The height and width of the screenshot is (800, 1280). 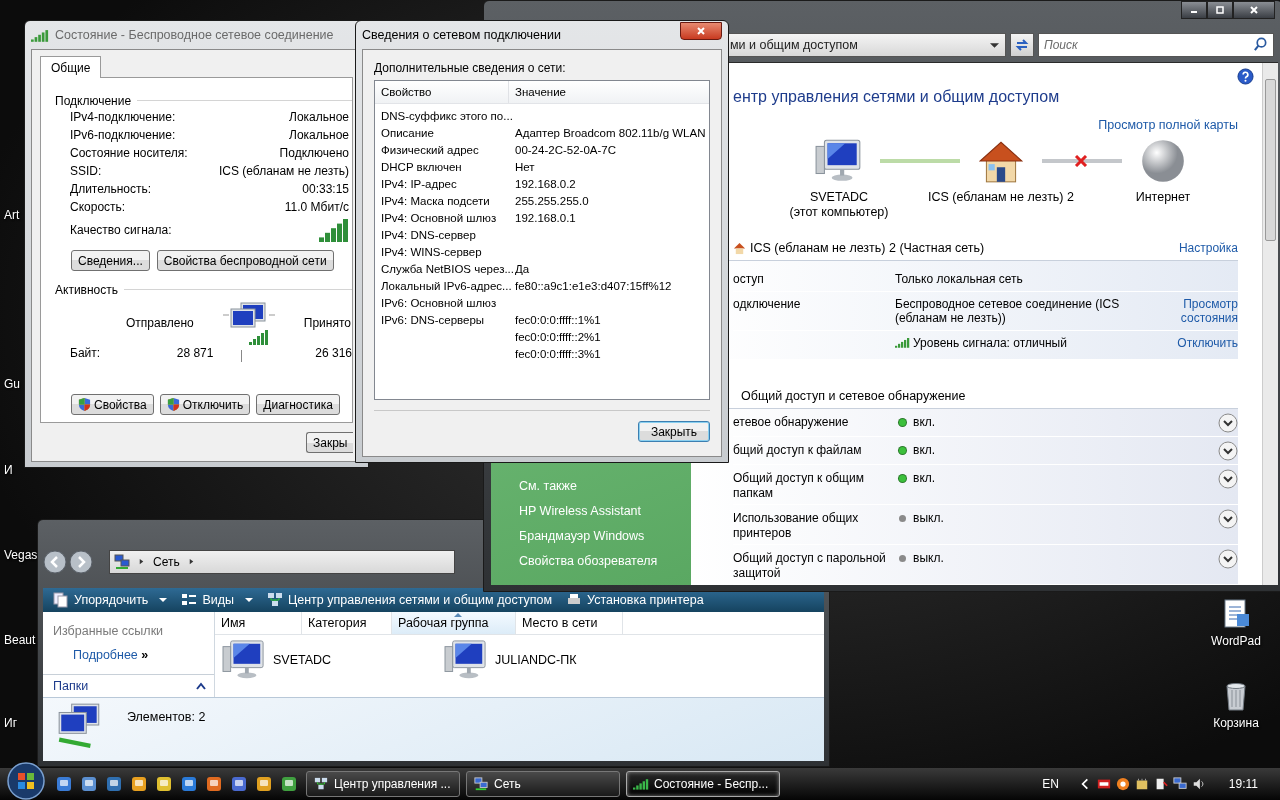 I want to click on toolbar-button: Упорядочить, so click(x=110, y=600).